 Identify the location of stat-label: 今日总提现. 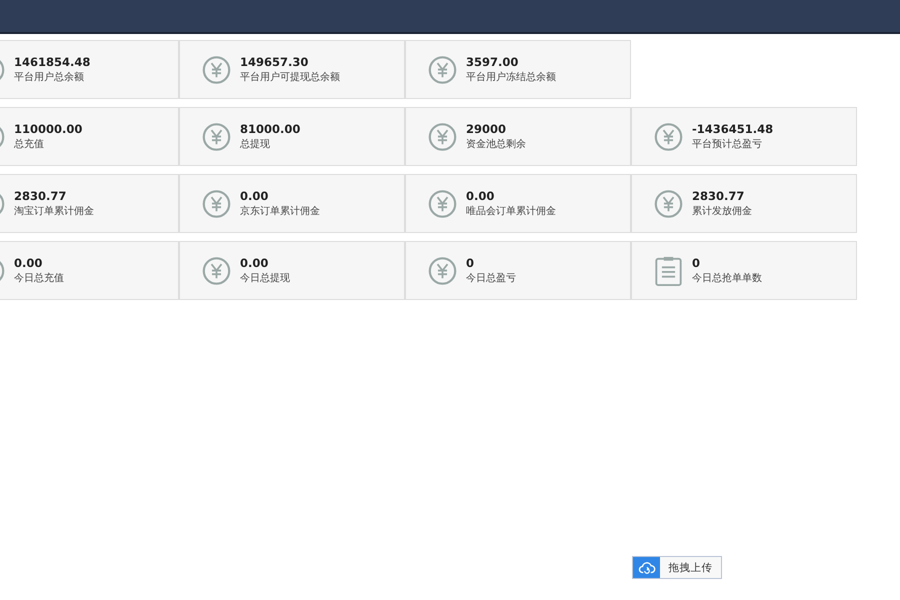
(265, 278).